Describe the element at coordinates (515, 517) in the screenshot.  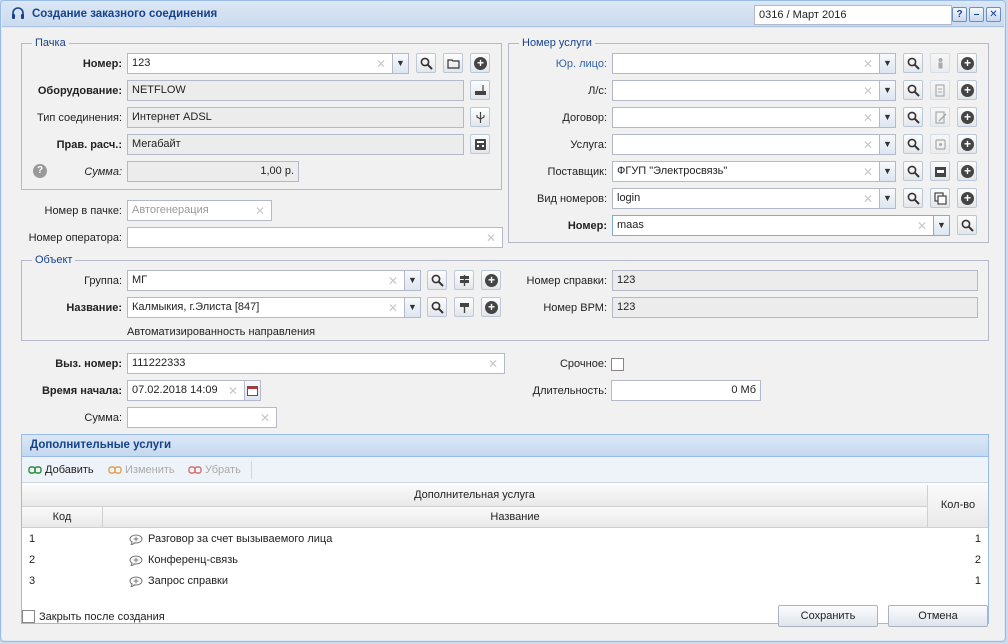
I see `grid-header-name: Название` at that location.